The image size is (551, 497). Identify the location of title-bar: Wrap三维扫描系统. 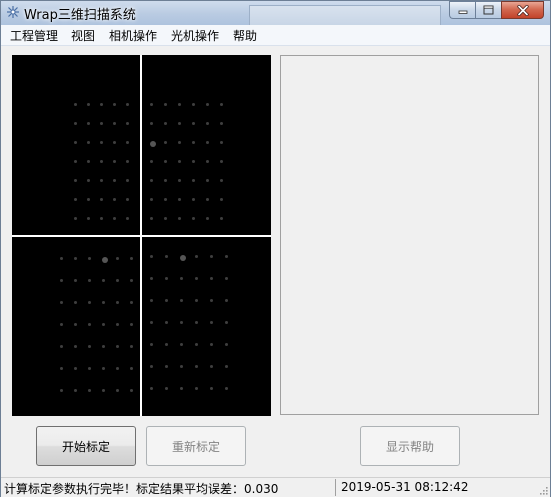
(275, 13).